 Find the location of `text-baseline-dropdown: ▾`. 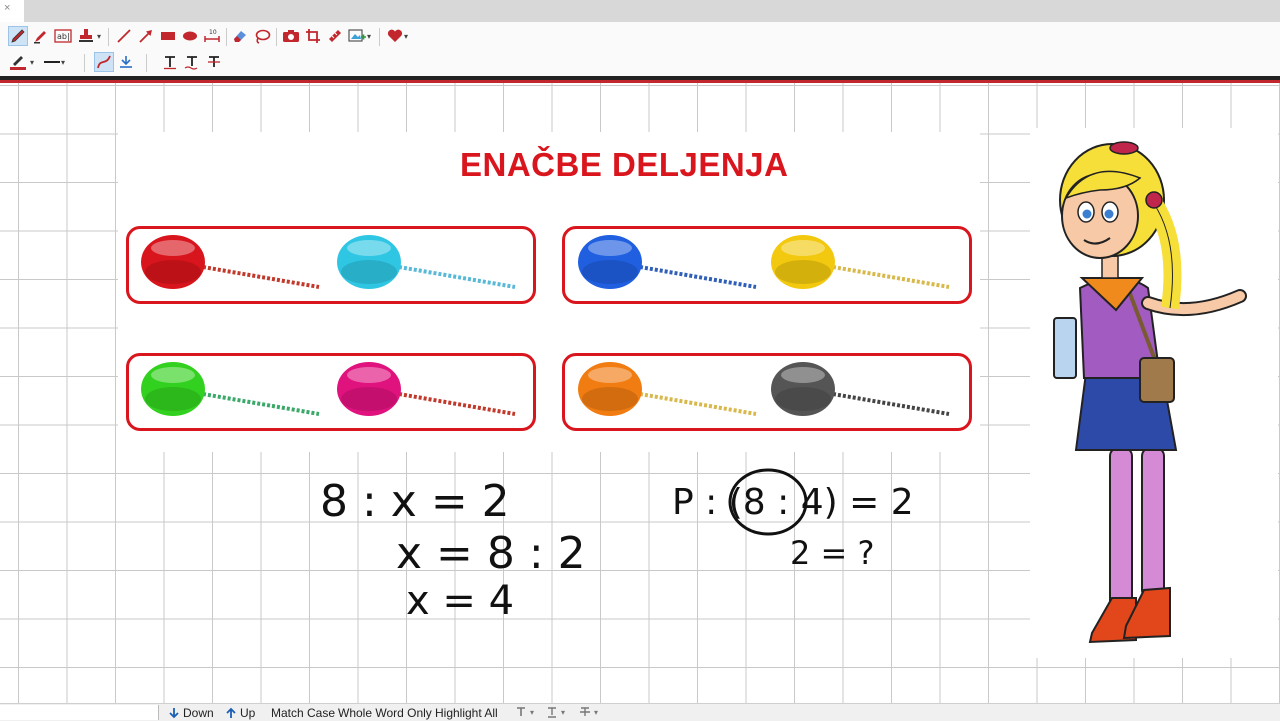

text-baseline-dropdown: ▾ is located at coordinates (555, 712).